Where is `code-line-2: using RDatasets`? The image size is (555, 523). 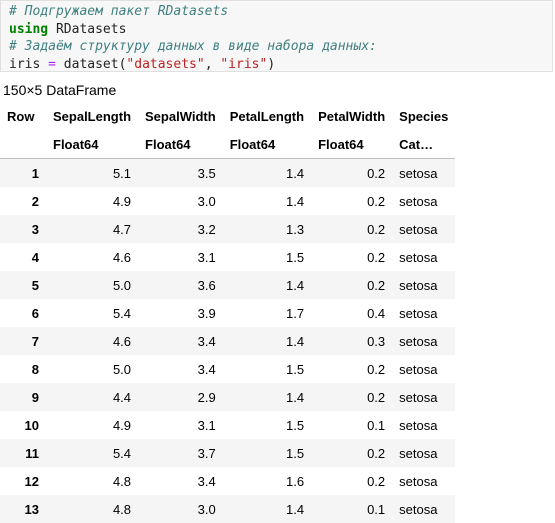
code-line-2: using RDatasets is located at coordinates (280, 30).